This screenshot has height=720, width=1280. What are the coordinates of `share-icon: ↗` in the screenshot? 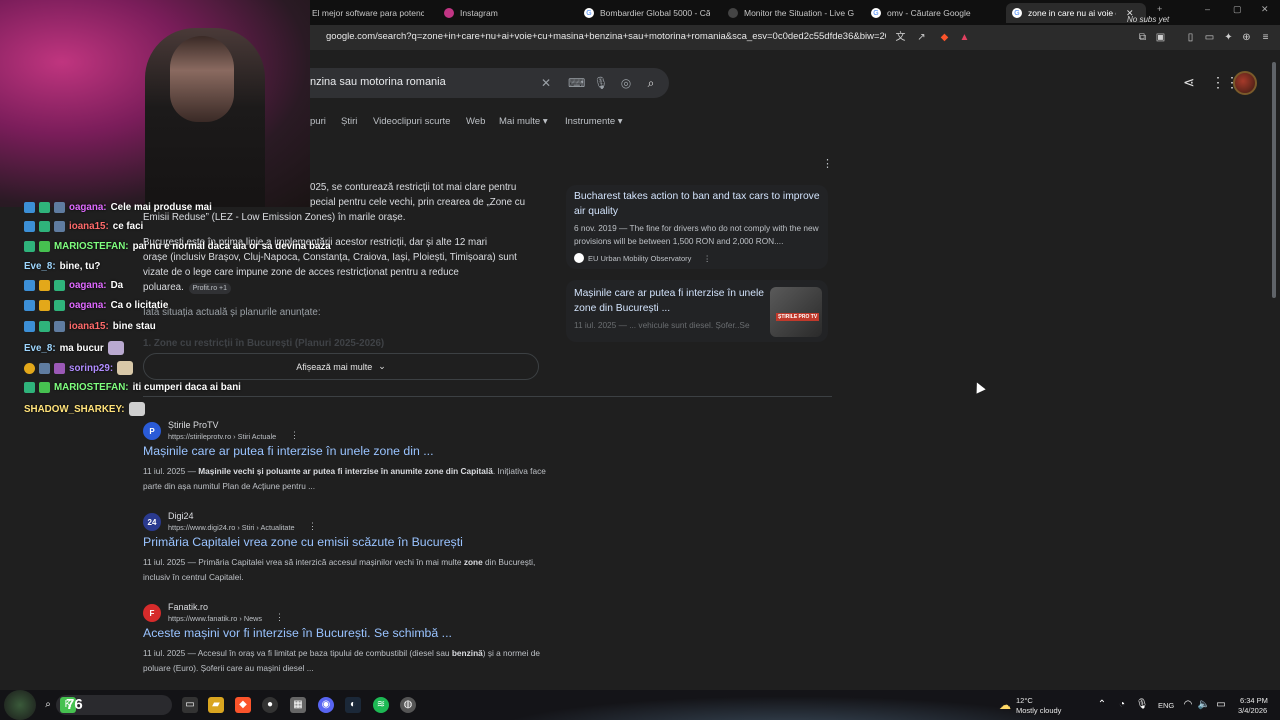 It's located at (921, 37).